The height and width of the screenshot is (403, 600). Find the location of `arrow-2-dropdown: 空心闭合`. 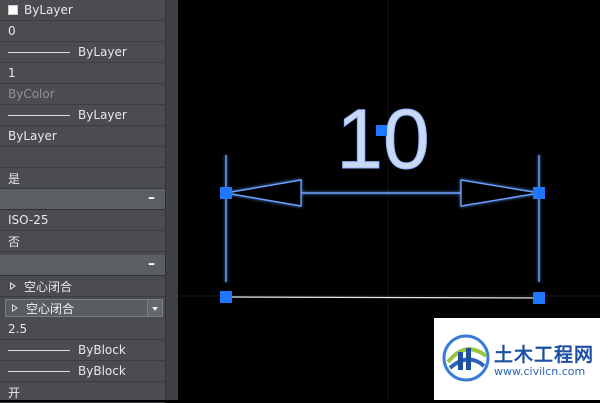

arrow-2-dropdown: 空心闭合 is located at coordinates (84, 308).